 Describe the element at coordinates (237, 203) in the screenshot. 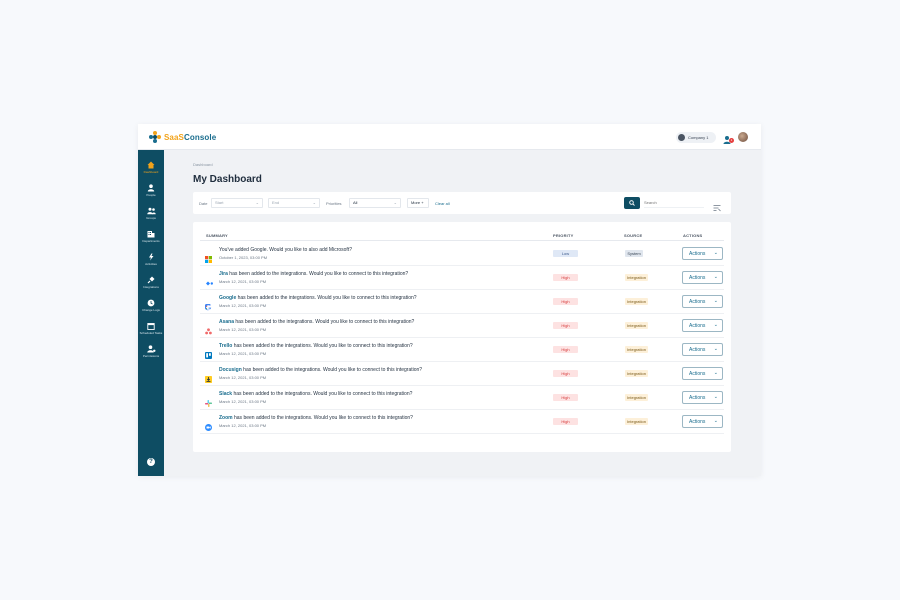

I see `start-date-select: Start ⌄` at that location.